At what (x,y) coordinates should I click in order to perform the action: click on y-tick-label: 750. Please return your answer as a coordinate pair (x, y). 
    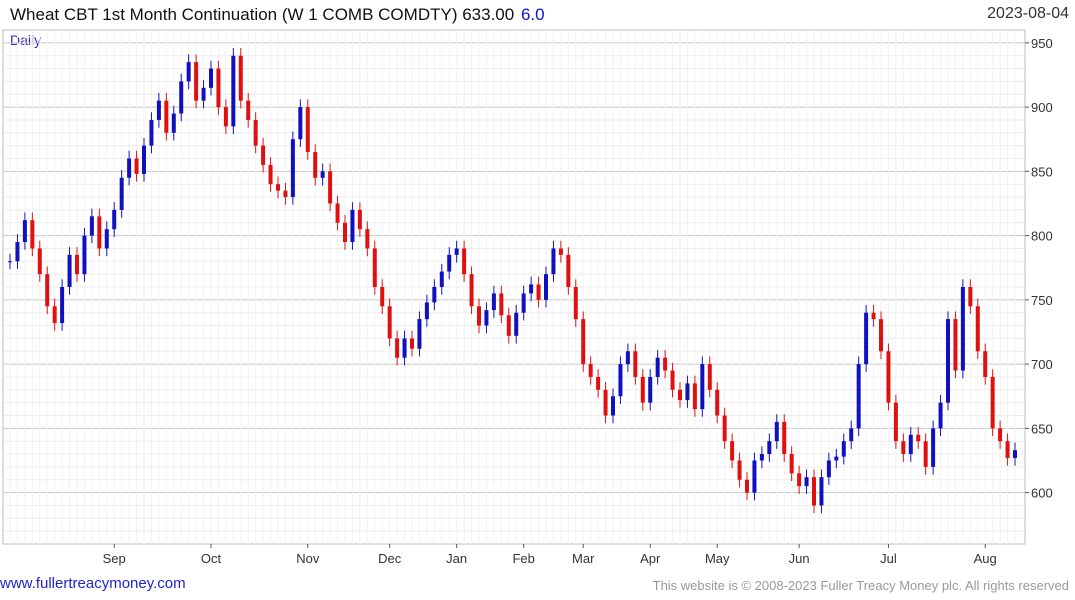
    Looking at the image, I should click on (1042, 300).